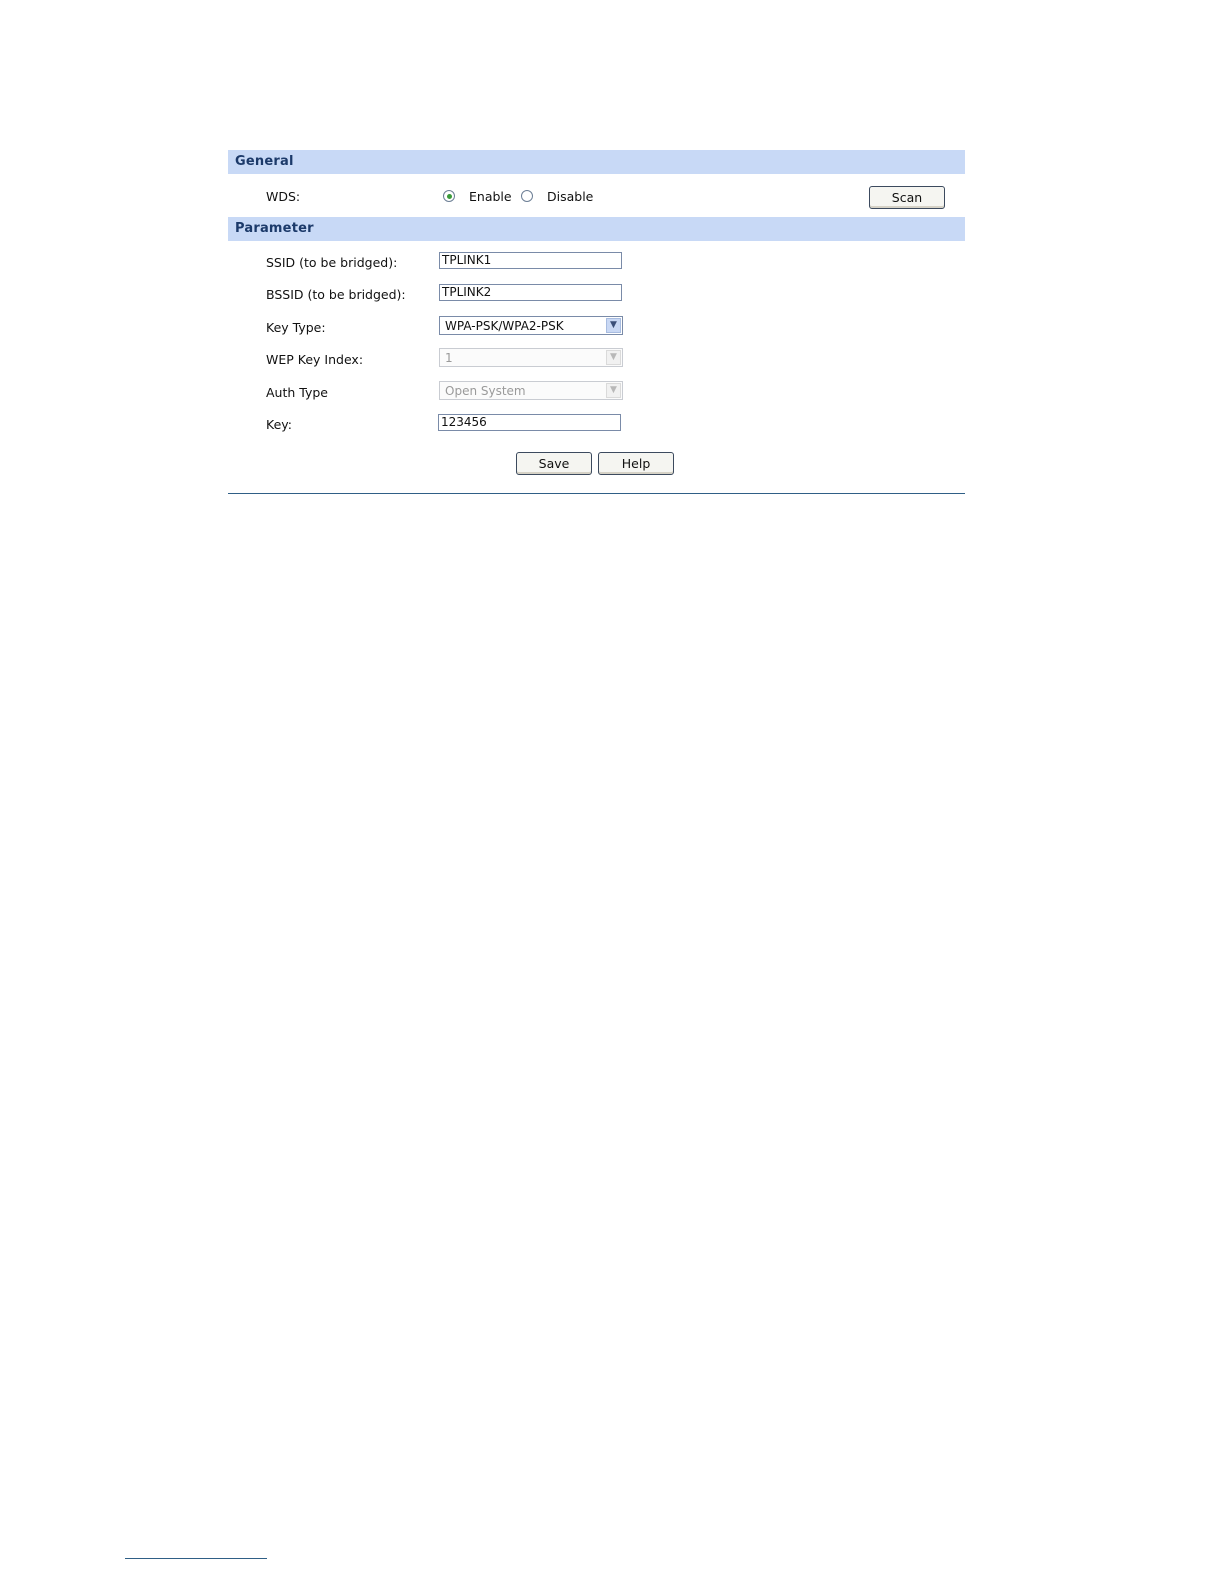 This screenshot has width=1224, height=1584. What do you see at coordinates (336, 294) in the screenshot?
I see `bssid-label: BSSID (to be bridged):` at bounding box center [336, 294].